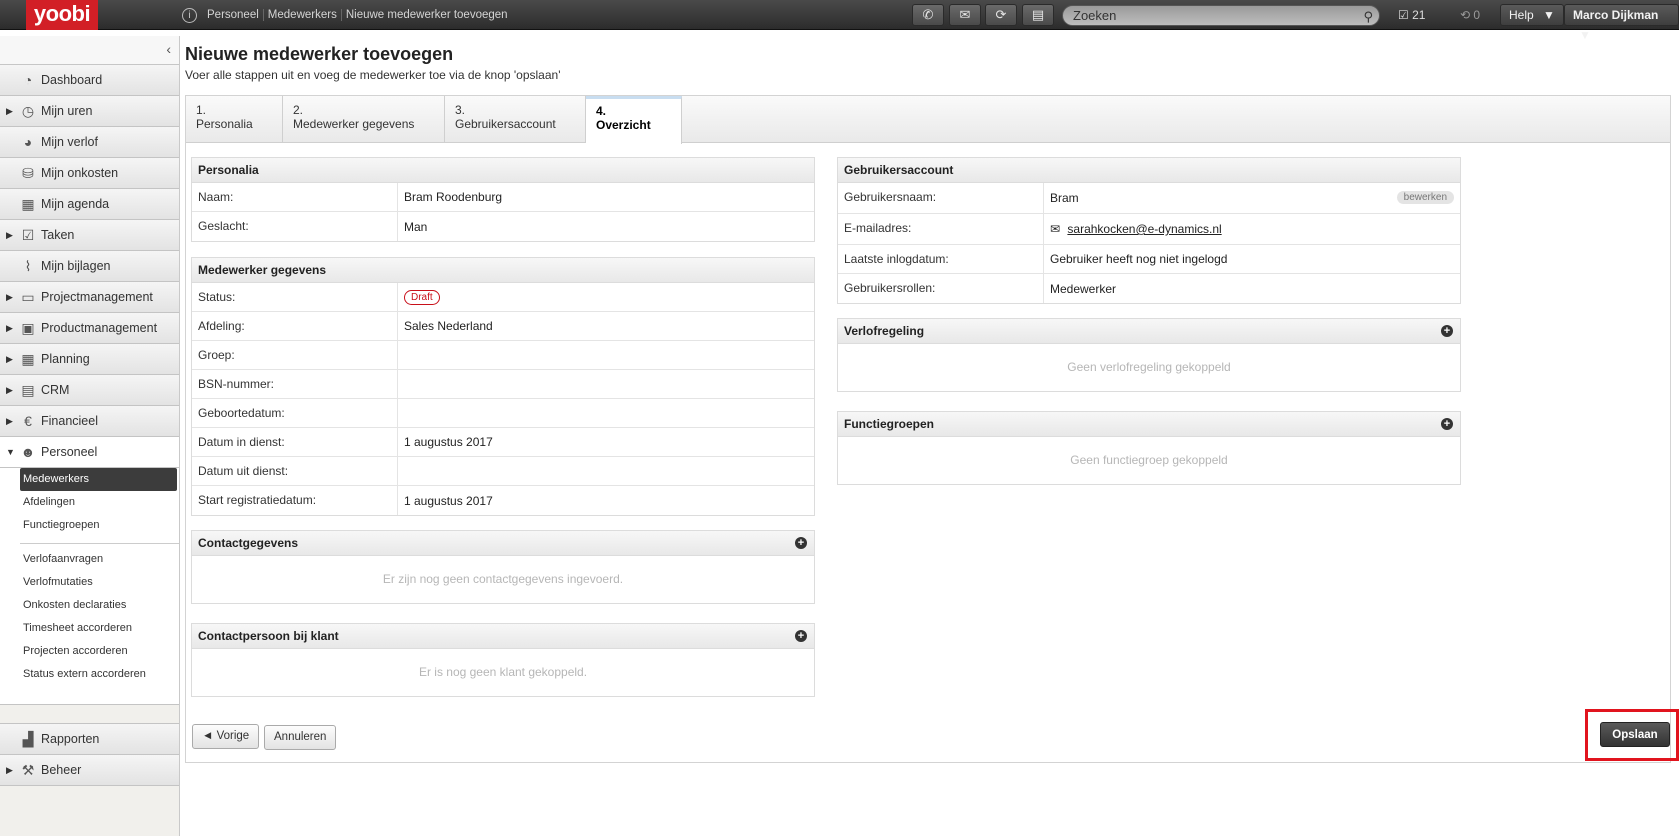 The width and height of the screenshot is (1679, 836). Describe the element at coordinates (98, 479) in the screenshot. I see `subnav-medewerkers: Medewerkers` at that location.